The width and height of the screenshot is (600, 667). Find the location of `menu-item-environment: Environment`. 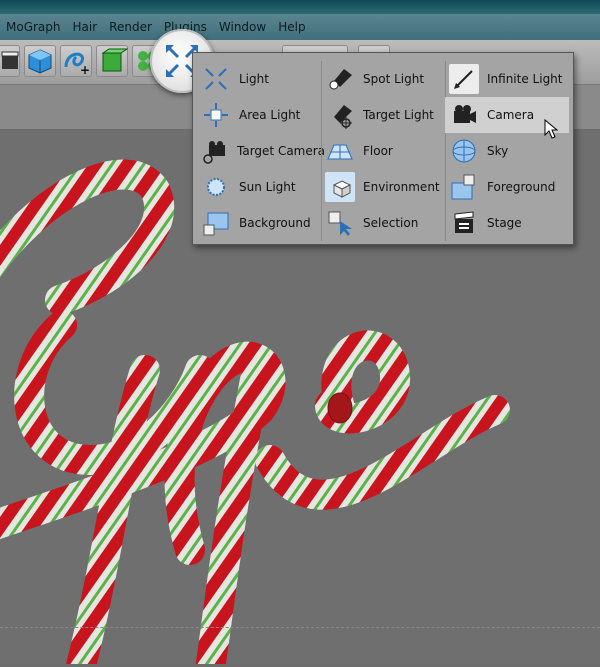

menu-item-environment: Environment is located at coordinates (383, 187).